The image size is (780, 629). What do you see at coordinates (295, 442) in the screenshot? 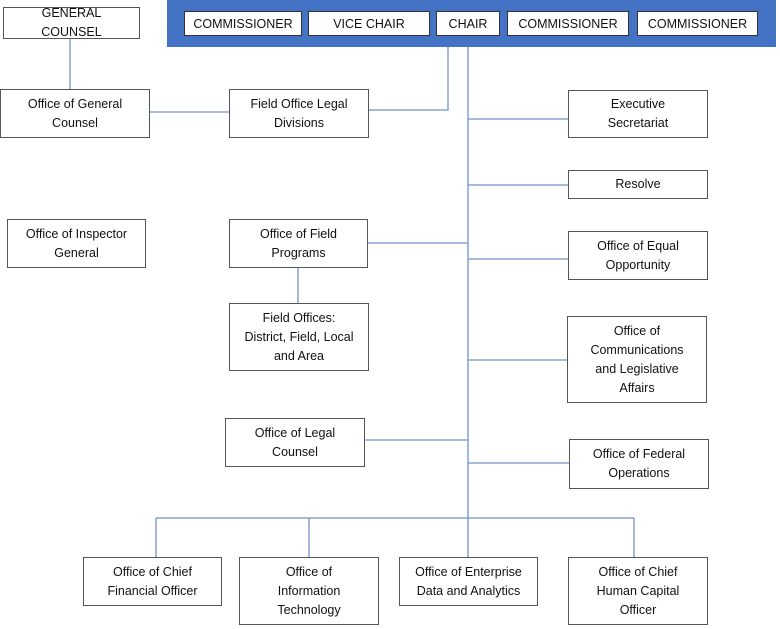
I see `office-legal-counsel: Office of Legal Counsel` at bounding box center [295, 442].